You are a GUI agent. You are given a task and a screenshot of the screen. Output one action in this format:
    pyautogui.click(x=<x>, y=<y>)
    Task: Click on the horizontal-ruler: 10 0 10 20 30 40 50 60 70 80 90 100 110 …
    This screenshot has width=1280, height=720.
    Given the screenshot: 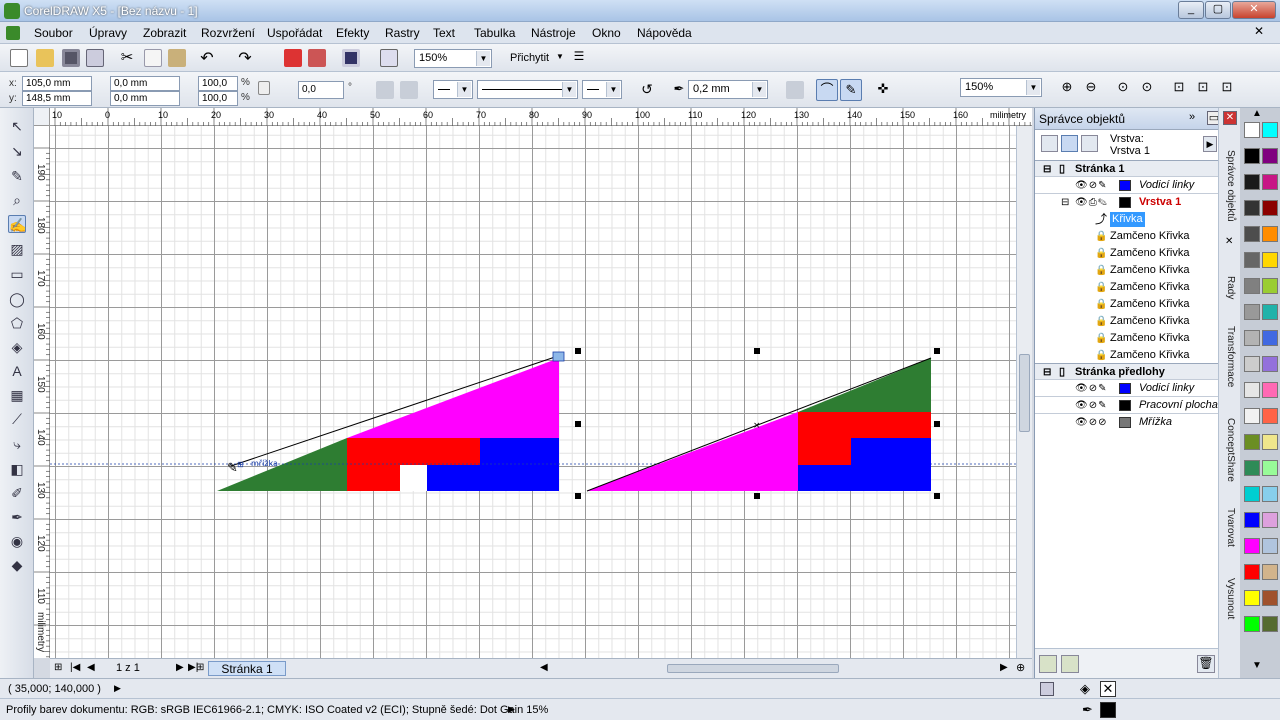 What is the action you would take?
    pyautogui.click(x=541, y=117)
    